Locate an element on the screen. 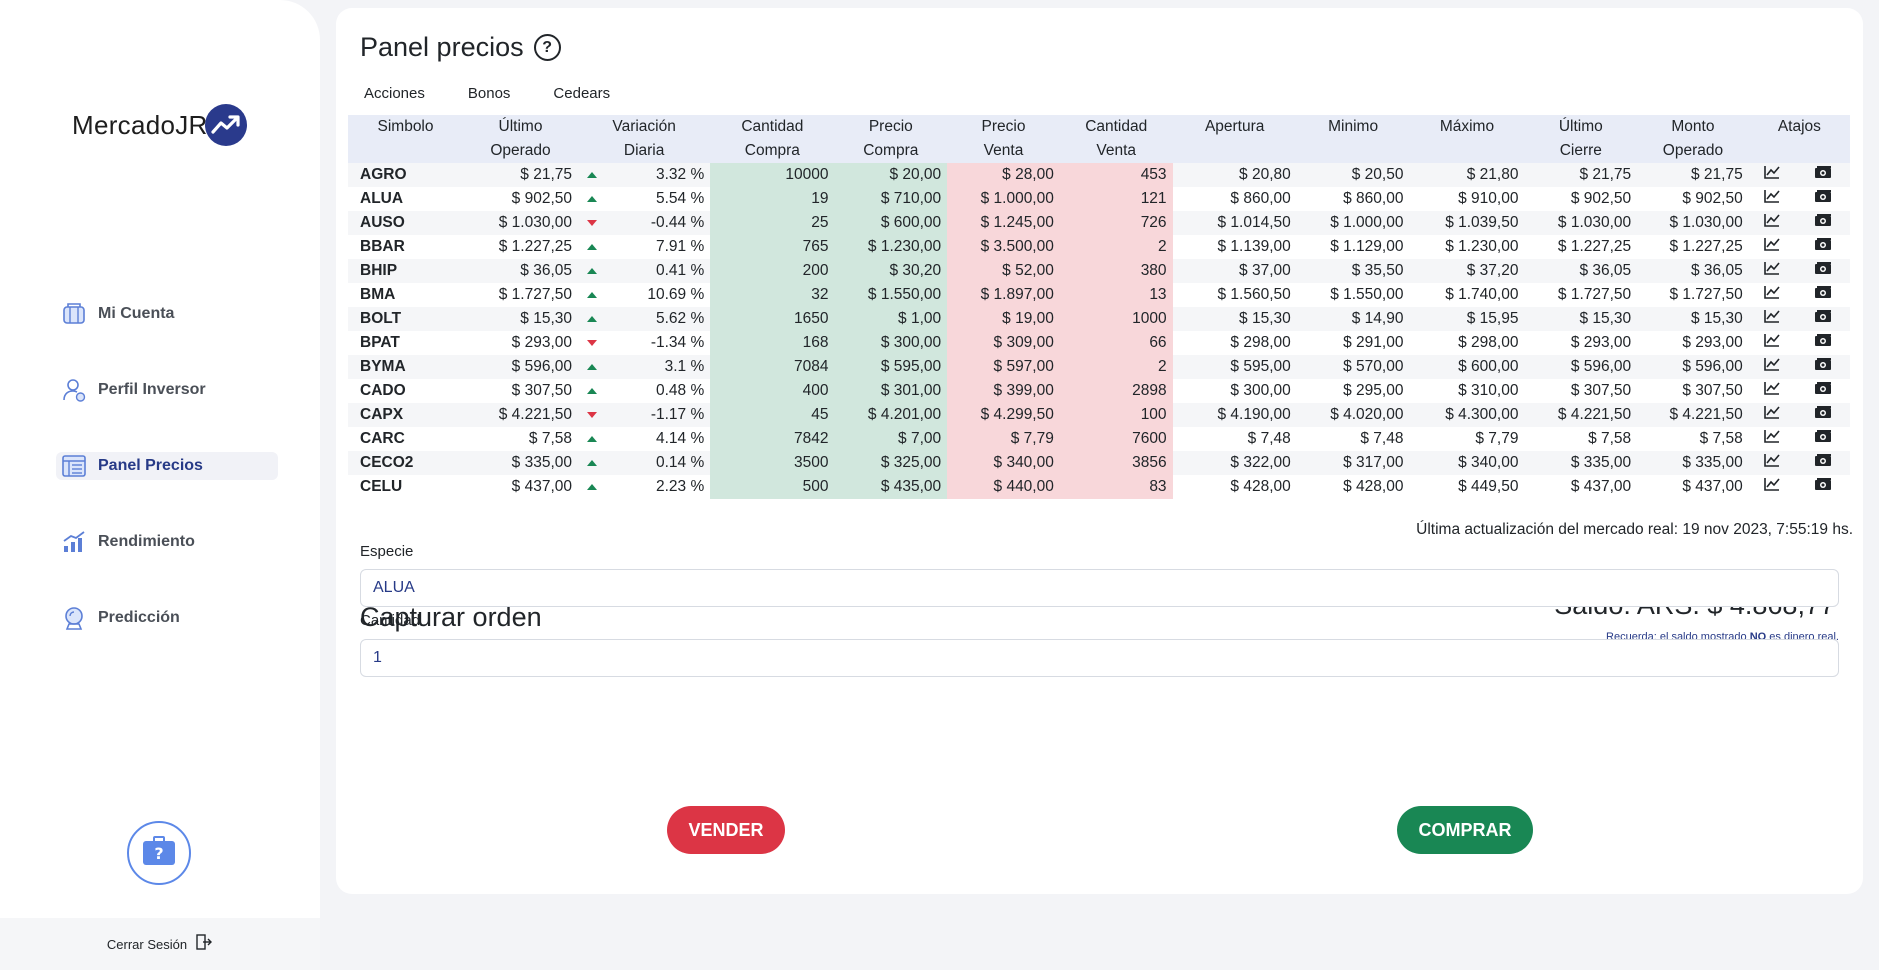 This screenshot has width=1879, height=970. cell-last-operated: $ 293,00 is located at coordinates (520, 343).